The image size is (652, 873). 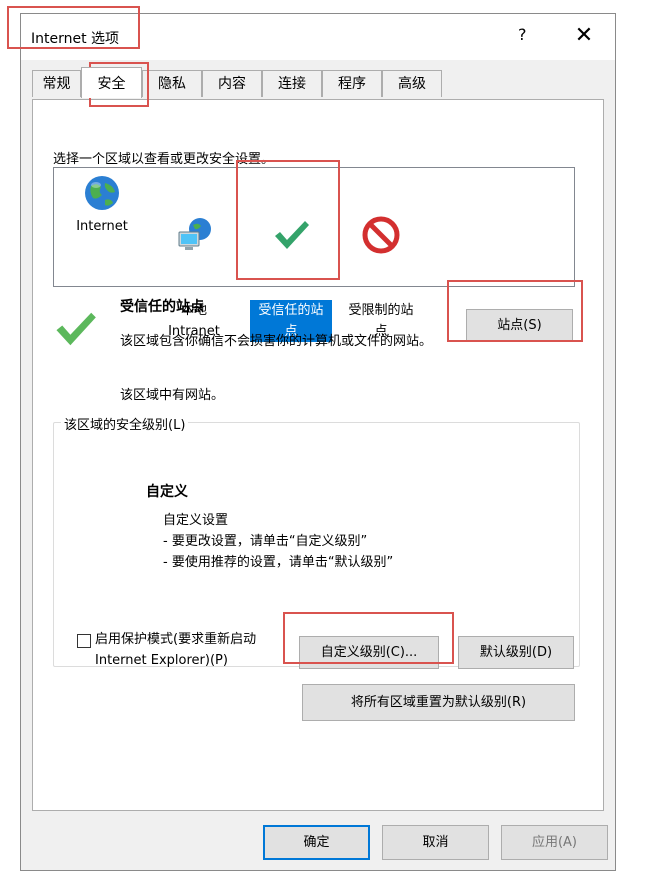 What do you see at coordinates (412, 83) in the screenshot?
I see `tab-advanced: 高级` at bounding box center [412, 83].